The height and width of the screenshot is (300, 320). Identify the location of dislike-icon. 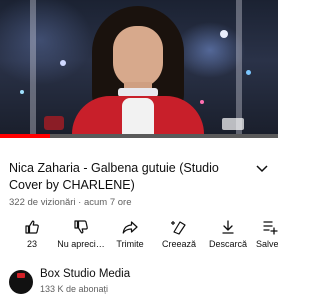
(81, 227).